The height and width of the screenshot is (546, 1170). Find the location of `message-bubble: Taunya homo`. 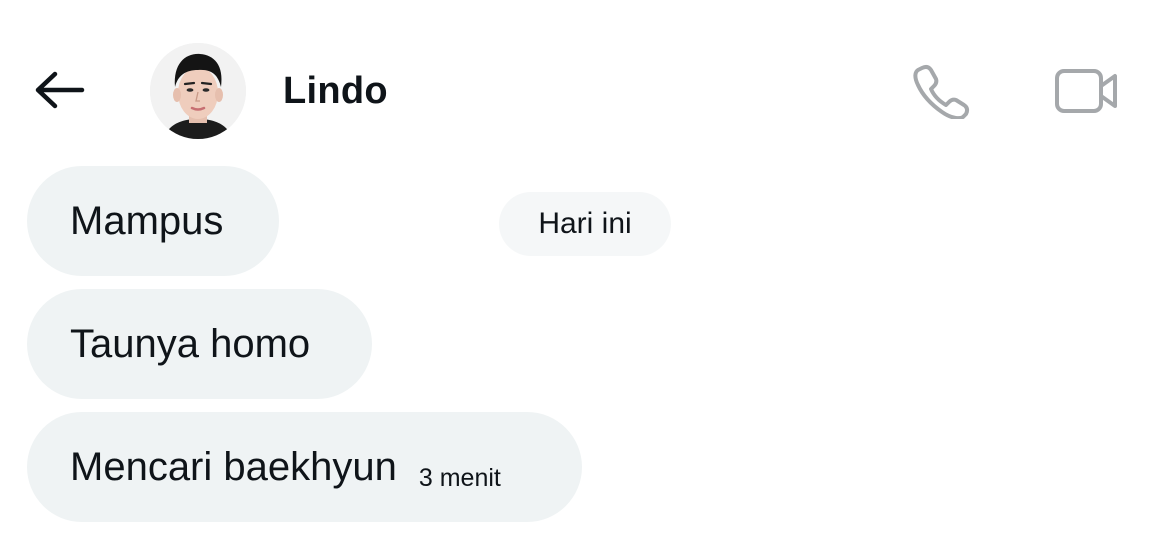

message-bubble: Taunya homo is located at coordinates (199, 344).